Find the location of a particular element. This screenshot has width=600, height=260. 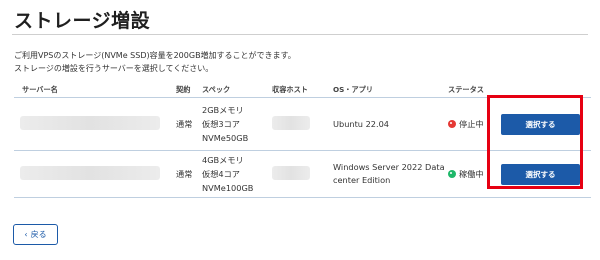

header-host: 収容ホスト is located at coordinates (302, 91).